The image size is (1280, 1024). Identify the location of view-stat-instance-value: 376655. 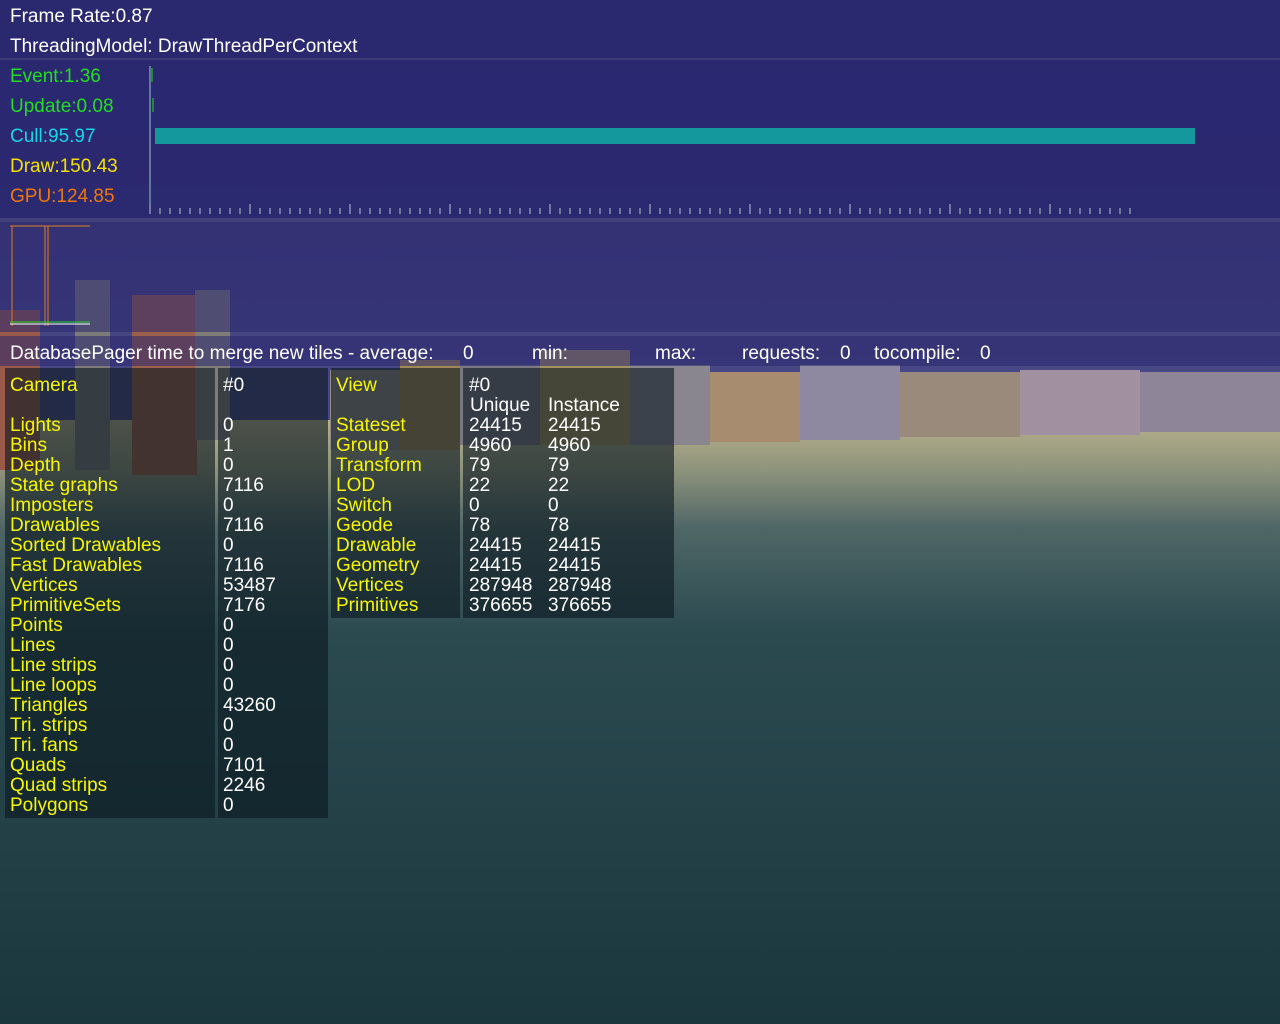
(580, 605).